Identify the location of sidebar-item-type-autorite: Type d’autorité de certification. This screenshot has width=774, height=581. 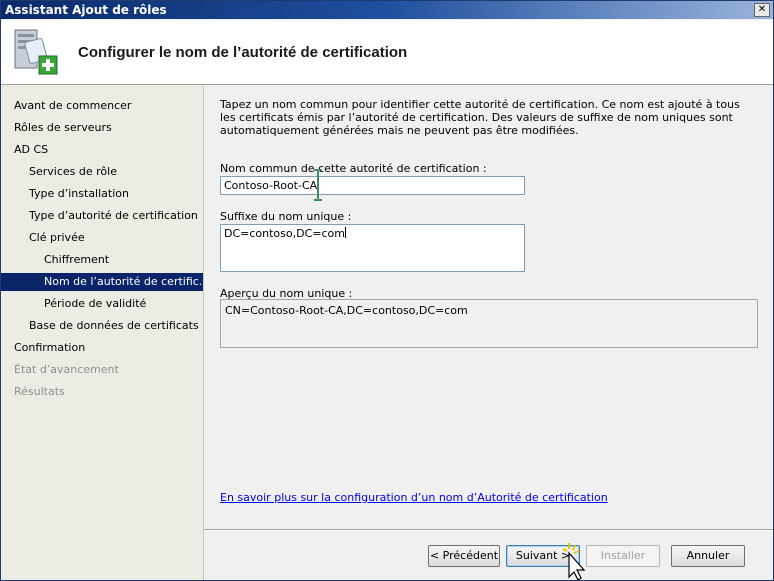
(116, 216).